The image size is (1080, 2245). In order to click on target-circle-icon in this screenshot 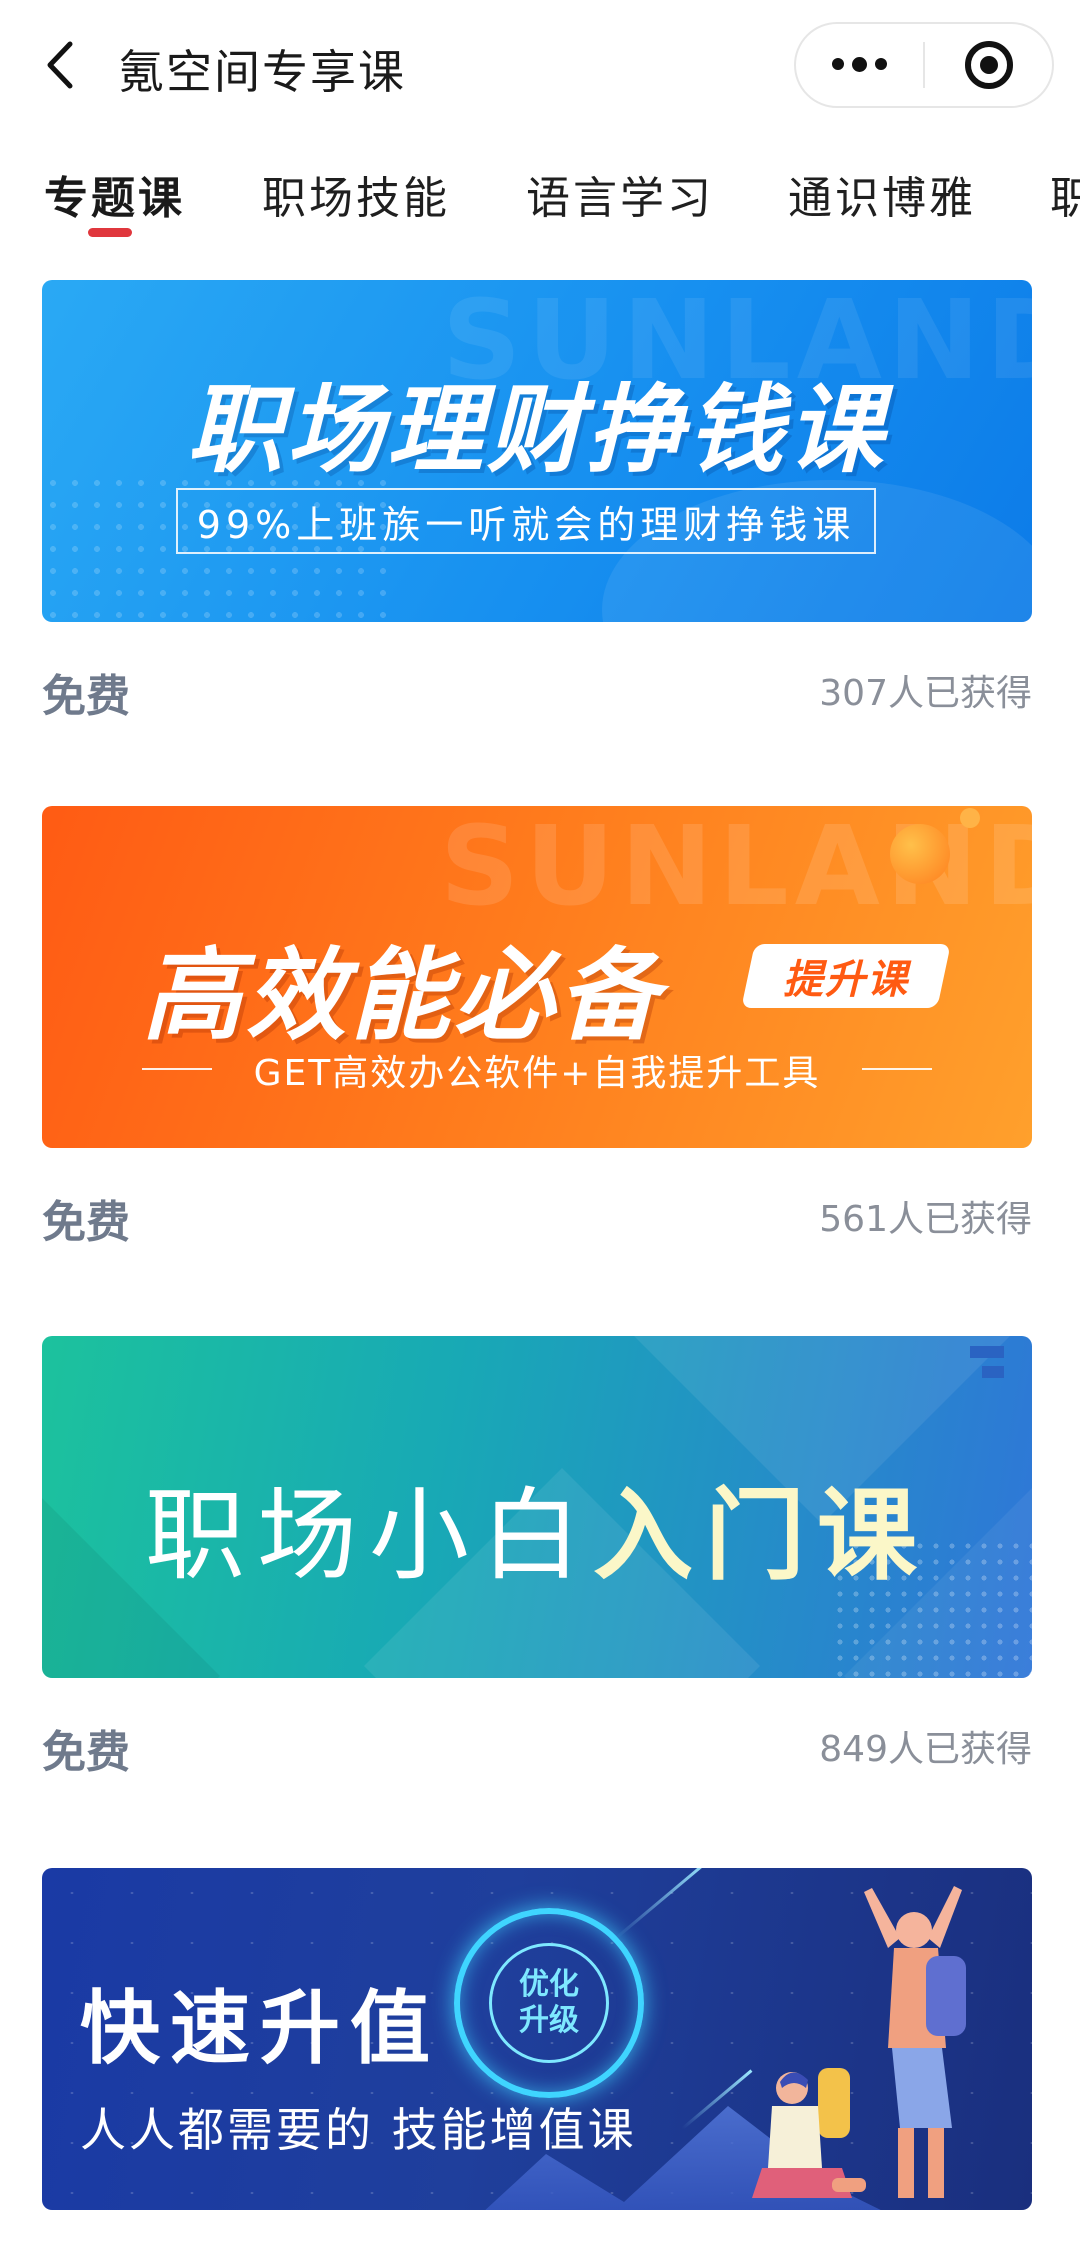, I will do `click(988, 65)`.